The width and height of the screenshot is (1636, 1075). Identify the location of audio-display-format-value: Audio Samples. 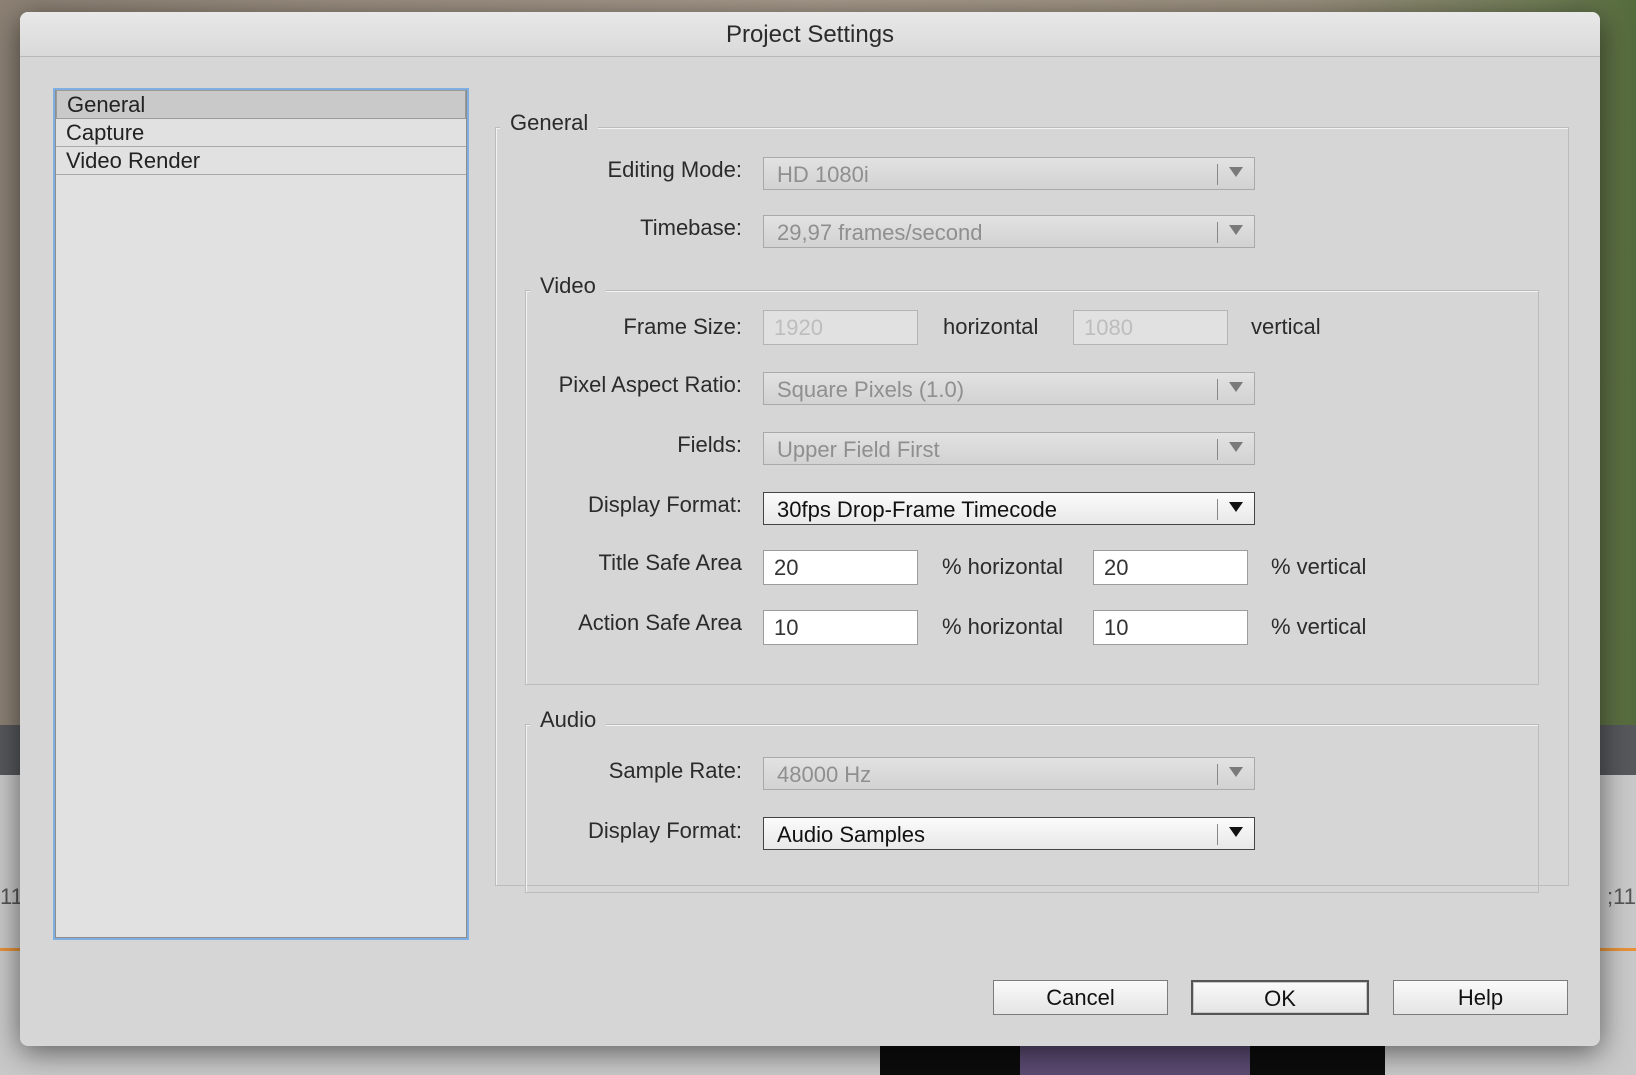
(851, 834).